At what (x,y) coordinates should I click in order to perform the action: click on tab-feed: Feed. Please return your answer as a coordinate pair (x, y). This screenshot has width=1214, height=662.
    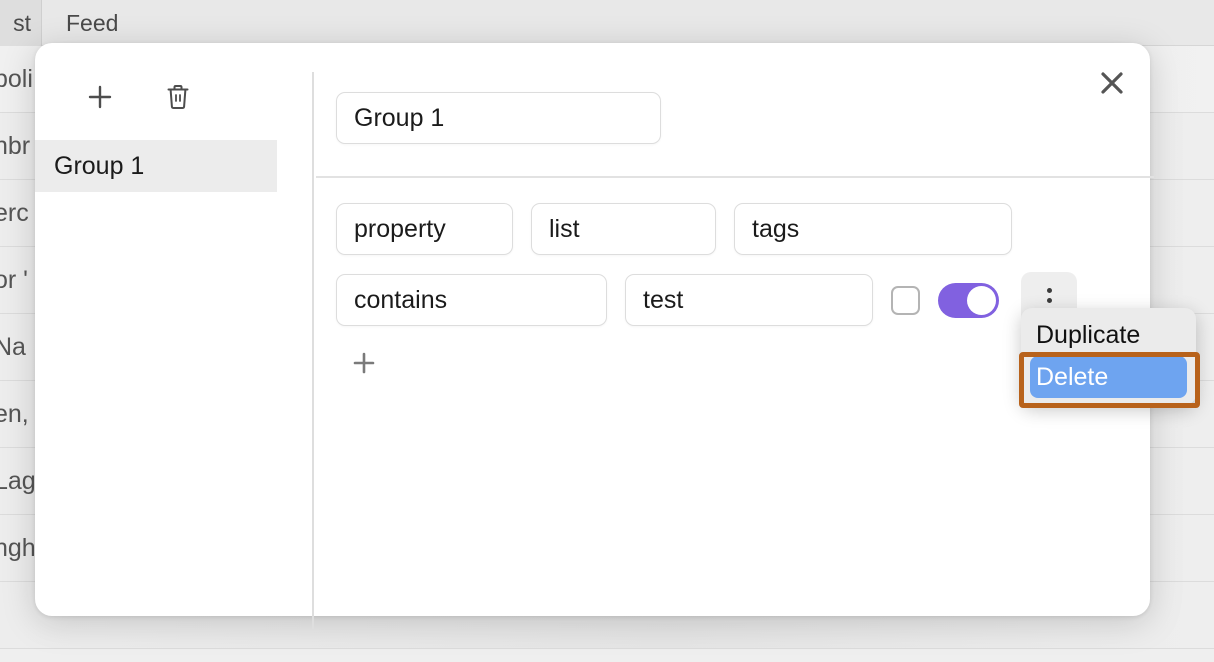
    Looking at the image, I should click on (92, 23).